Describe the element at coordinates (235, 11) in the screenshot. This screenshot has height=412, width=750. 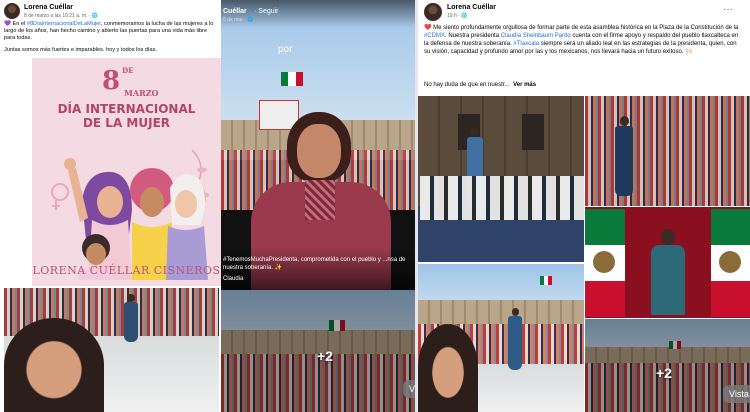
I see `video-author: Cuéllar` at that location.